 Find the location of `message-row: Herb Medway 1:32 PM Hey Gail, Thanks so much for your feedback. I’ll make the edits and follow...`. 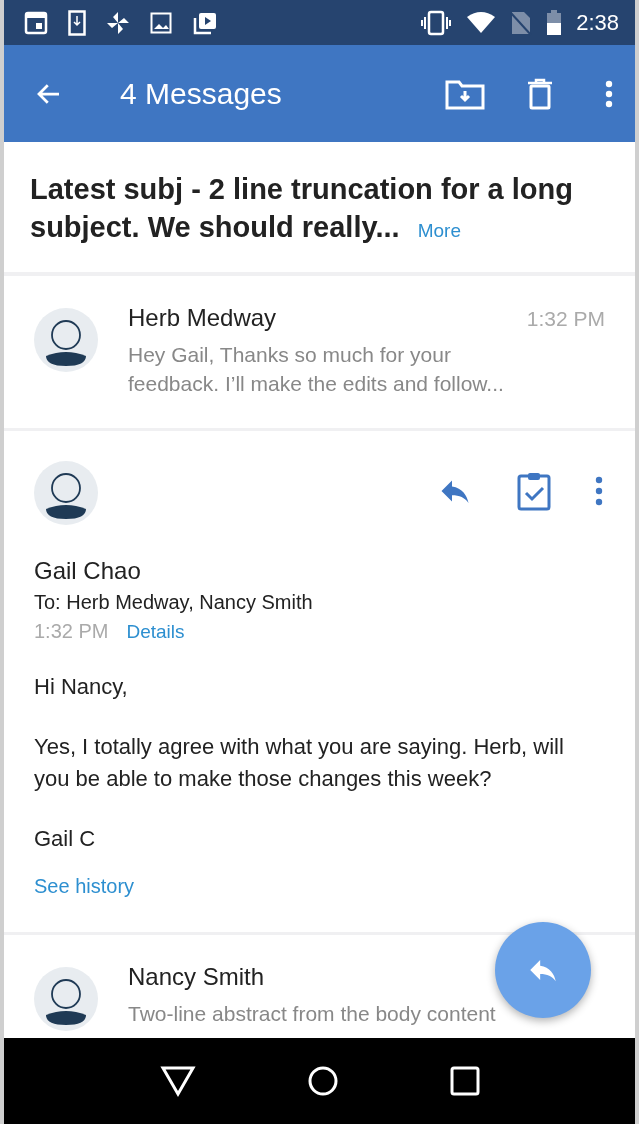

message-row: Herb Medway 1:32 PM Hey Gail, Thanks so much for your feedback. I’ll make the edits and follow... is located at coordinates (319, 352).